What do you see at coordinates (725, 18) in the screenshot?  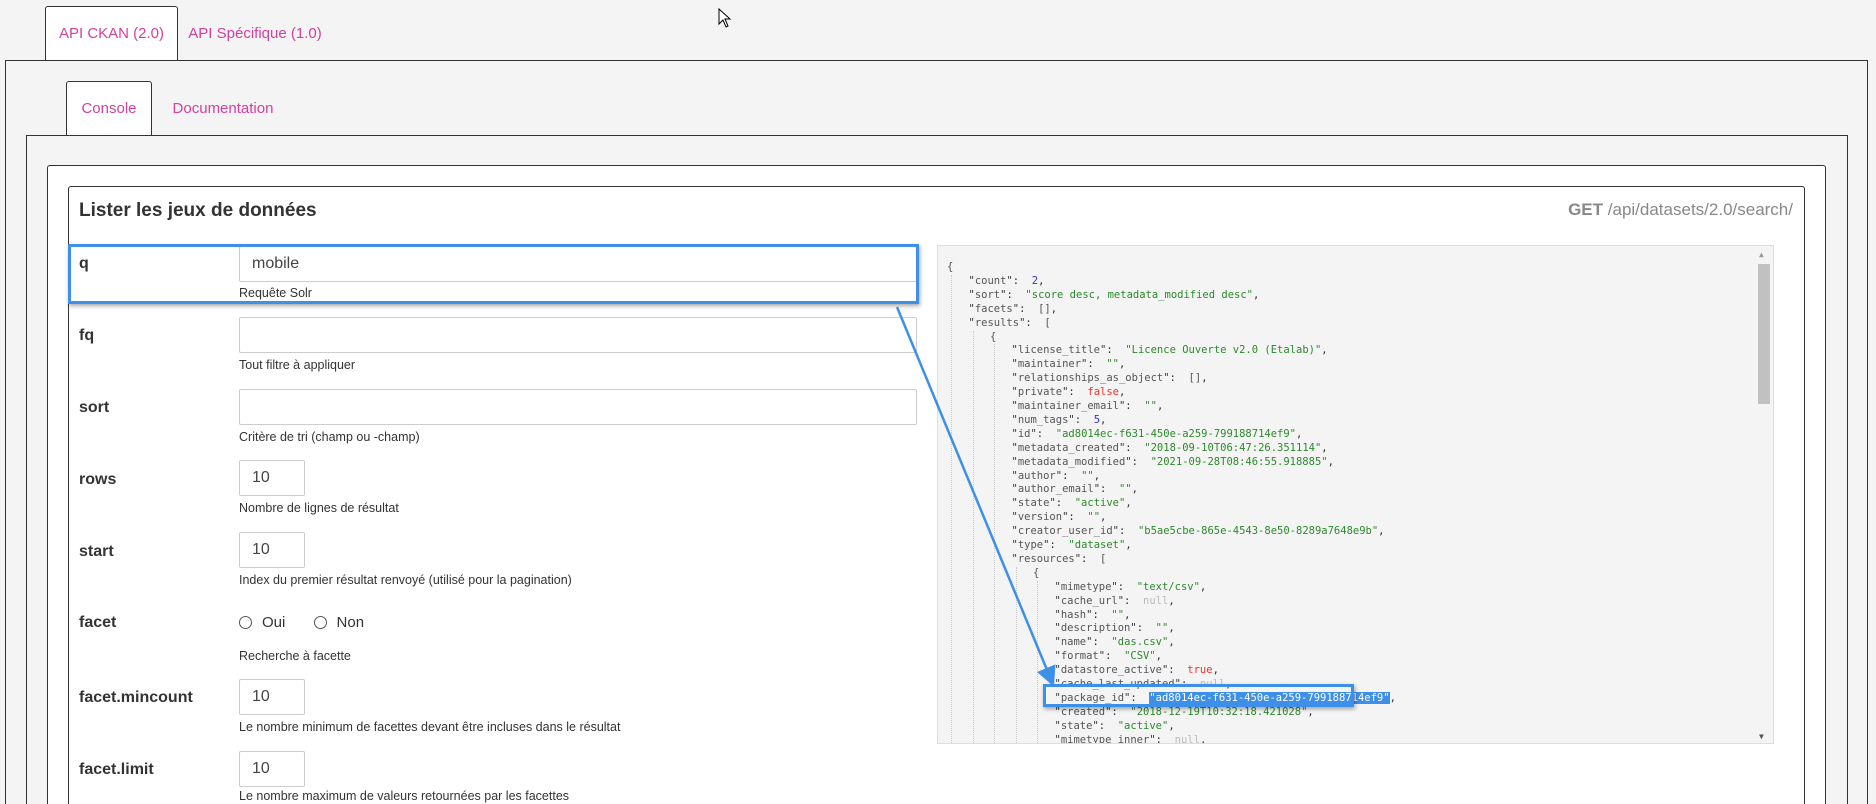 I see `mouse-cursor-icon` at bounding box center [725, 18].